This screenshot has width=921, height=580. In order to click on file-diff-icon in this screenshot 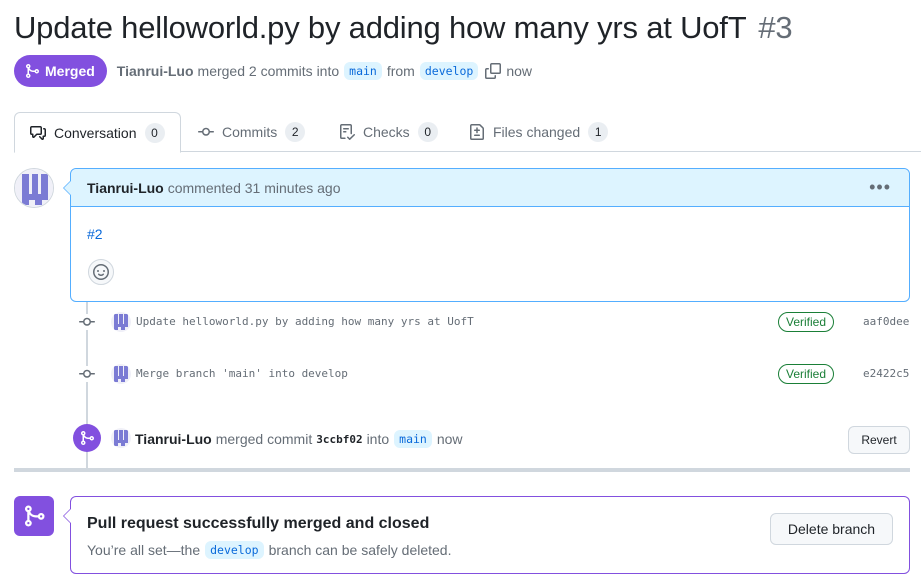, I will do `click(477, 132)`.